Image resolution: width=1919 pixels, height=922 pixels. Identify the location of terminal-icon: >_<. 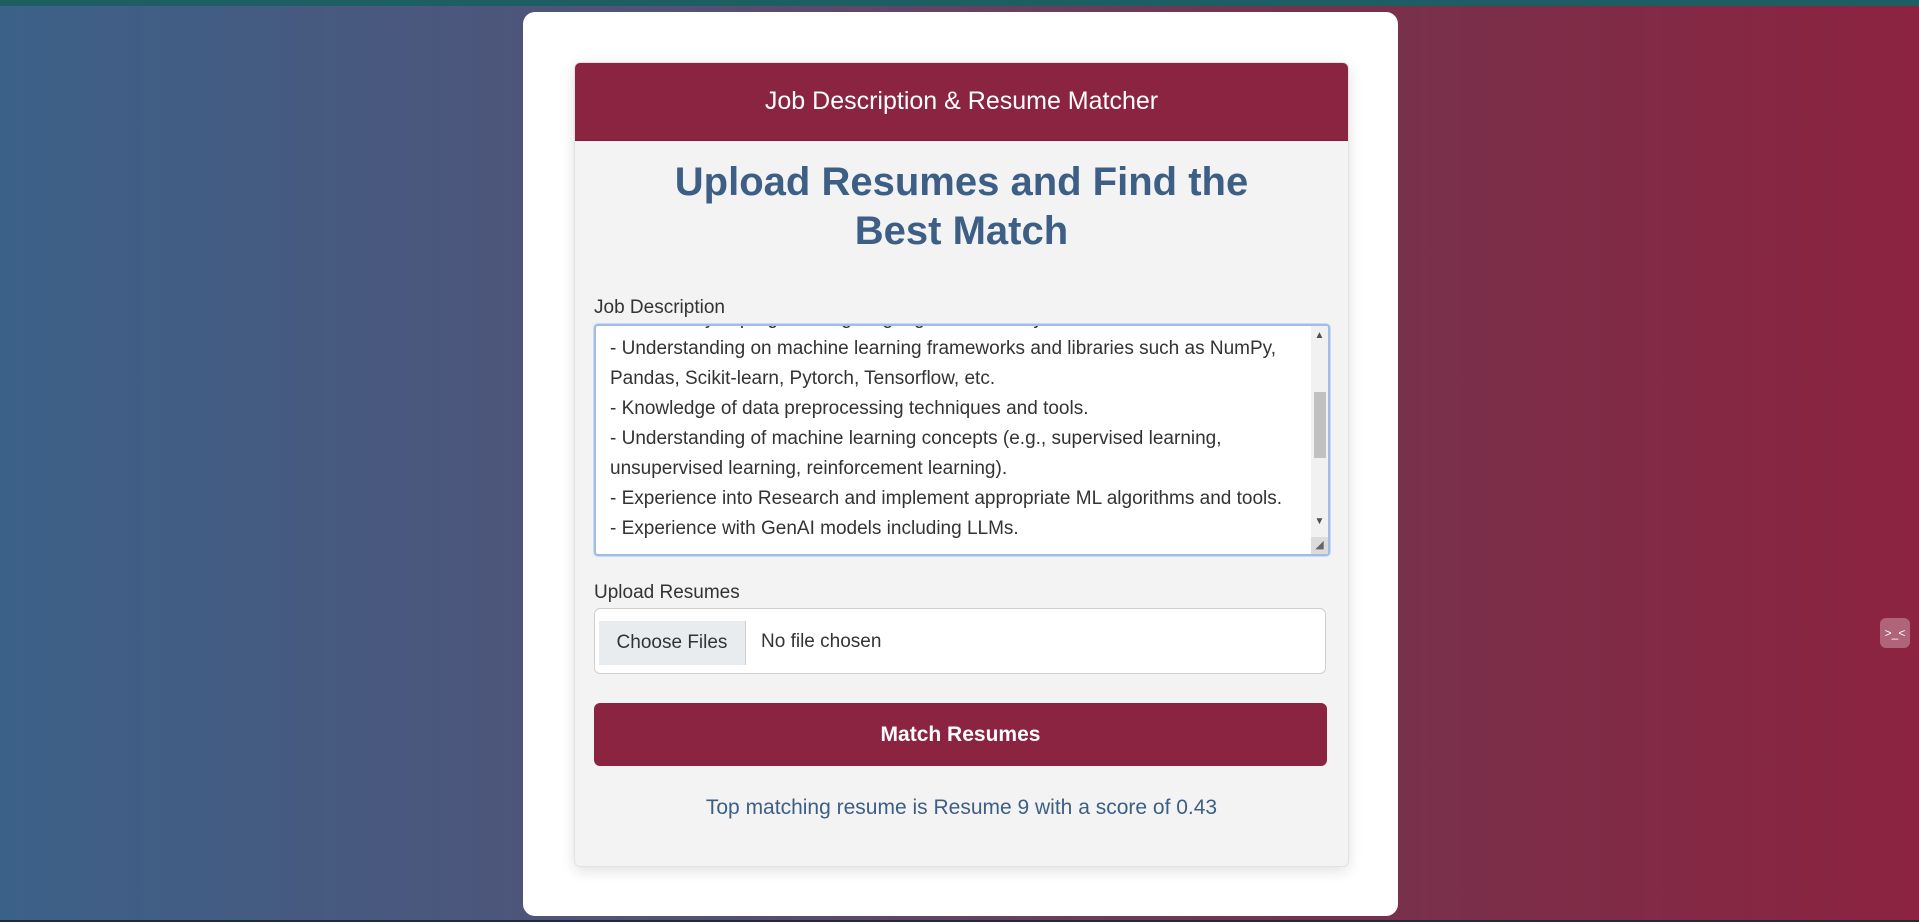
(1895, 633).